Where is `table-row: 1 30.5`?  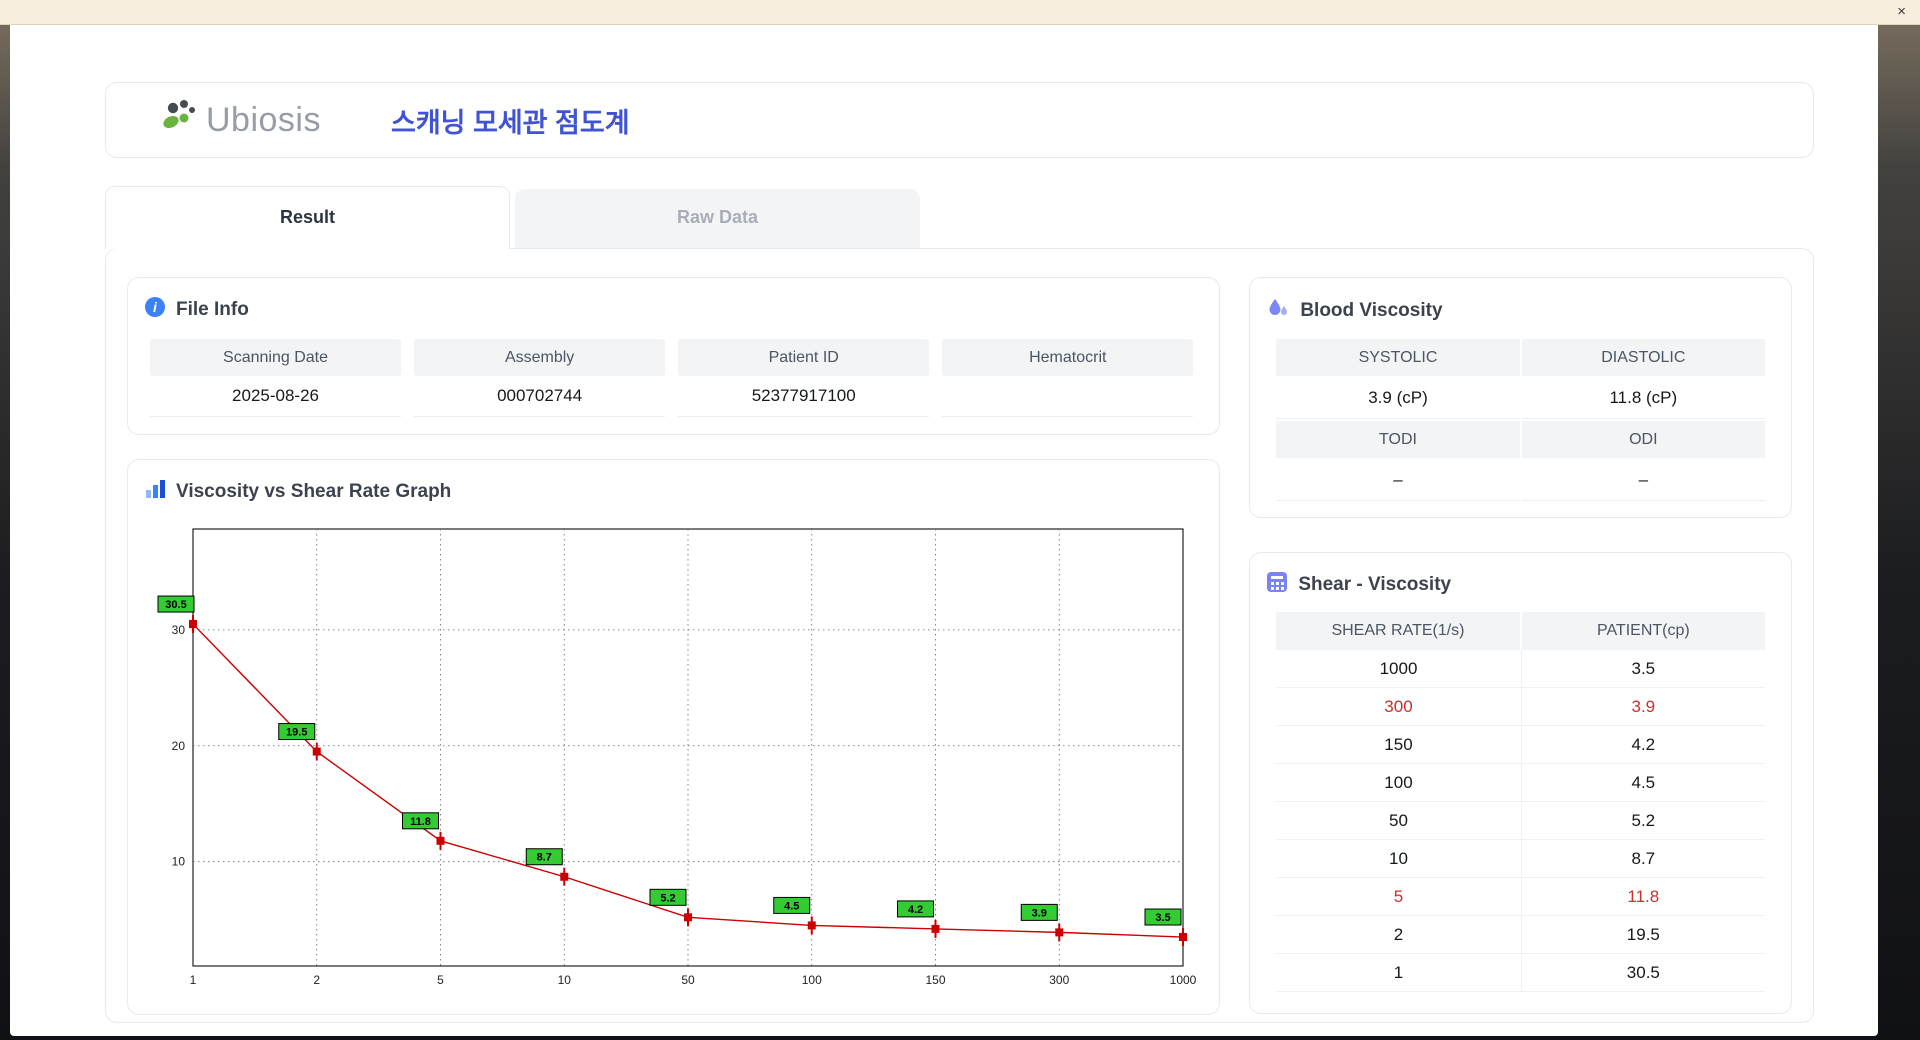
table-row: 1 30.5 is located at coordinates (1520, 973).